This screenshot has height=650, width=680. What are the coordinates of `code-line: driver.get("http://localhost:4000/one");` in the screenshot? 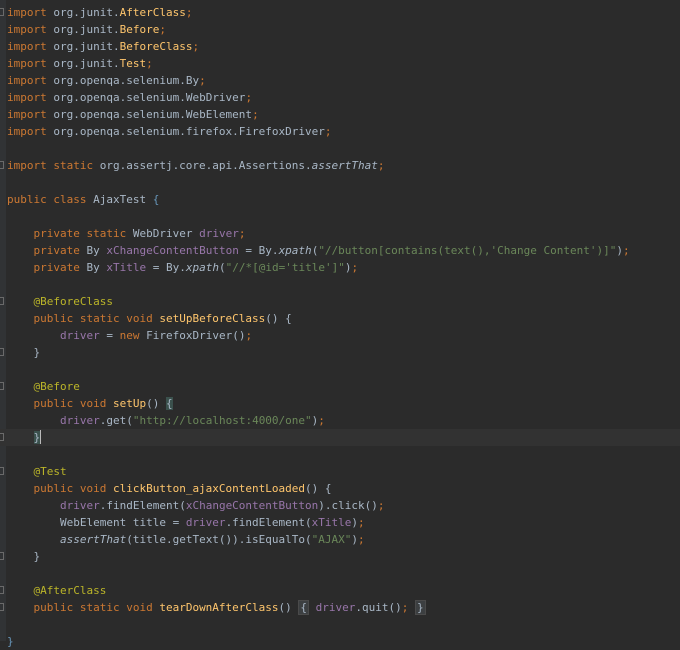 It's located at (340, 420).